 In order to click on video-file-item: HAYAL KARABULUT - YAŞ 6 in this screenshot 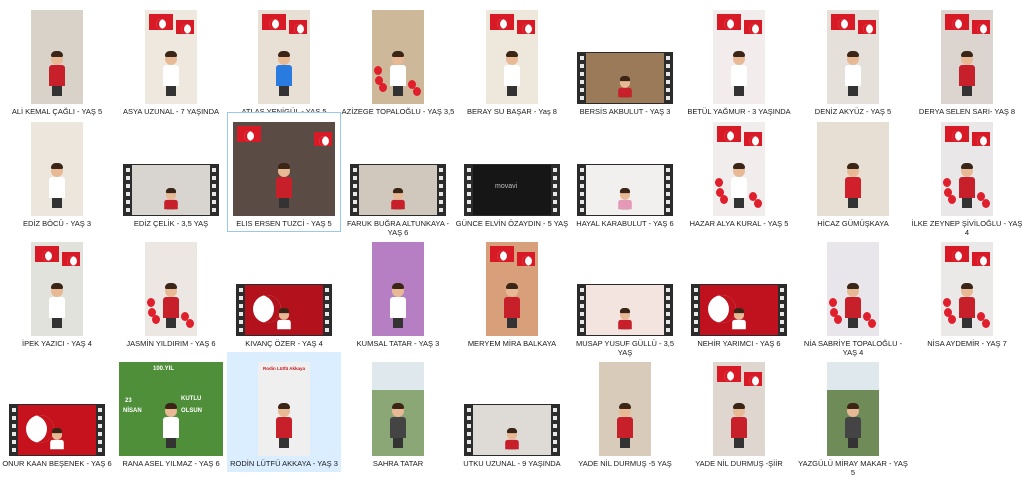, I will do `click(625, 172)`.